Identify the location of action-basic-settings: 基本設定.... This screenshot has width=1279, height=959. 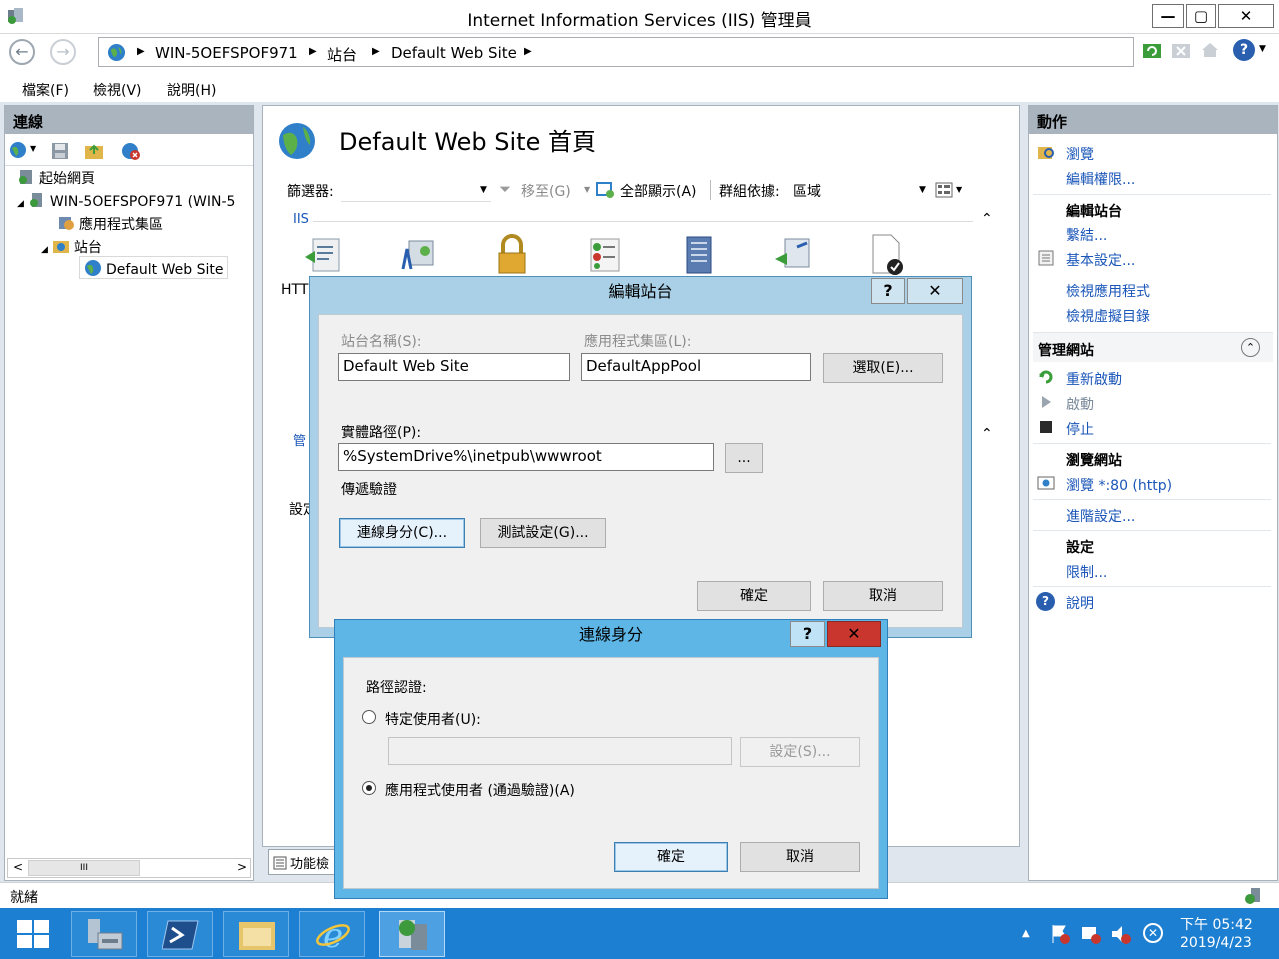
(1100, 260).